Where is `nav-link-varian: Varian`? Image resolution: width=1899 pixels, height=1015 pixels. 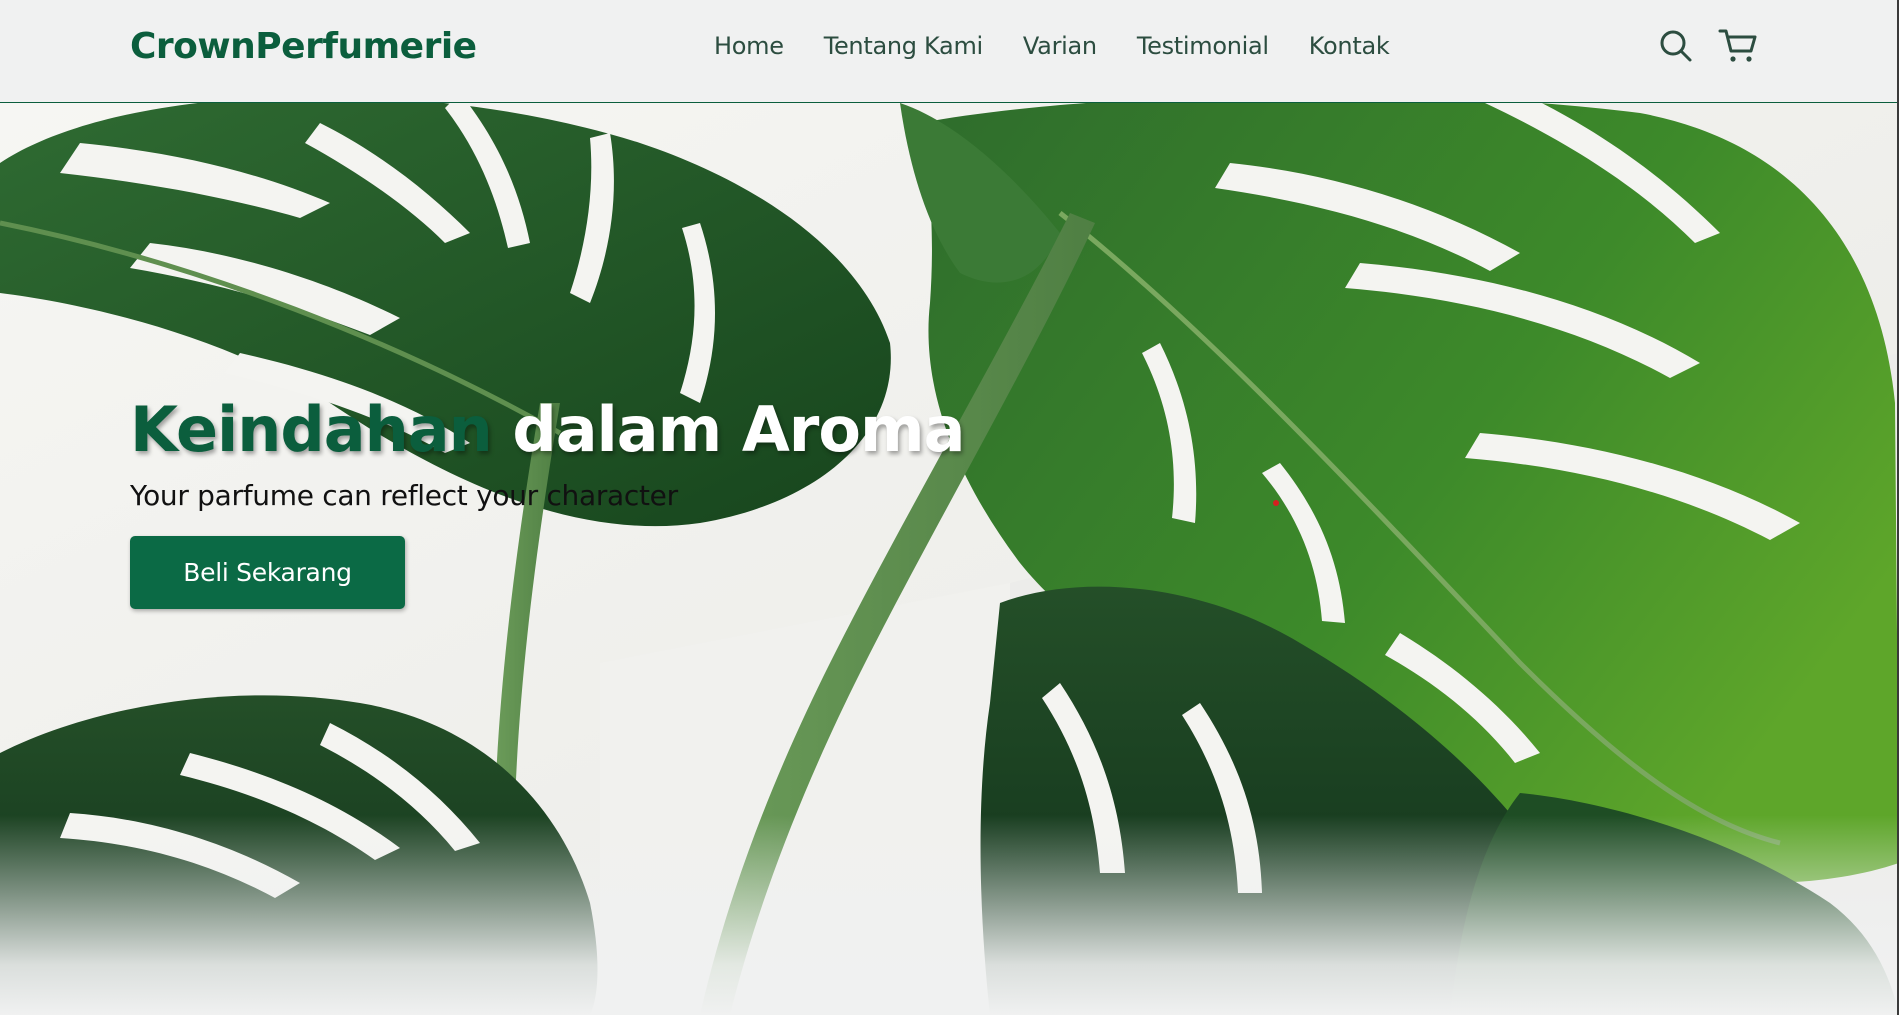 nav-link-varian: Varian is located at coordinates (1060, 46).